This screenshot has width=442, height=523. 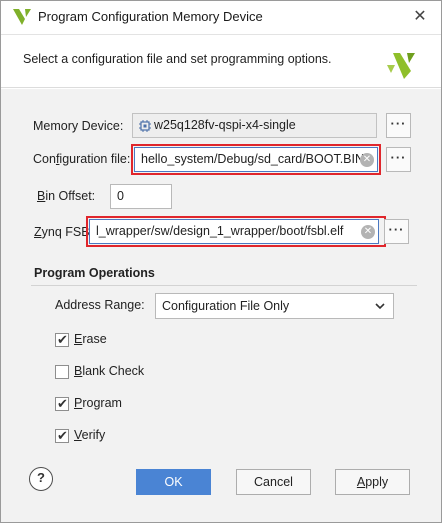 I want to click on zynq-fsbl-browse-button: ···, so click(x=396, y=231).